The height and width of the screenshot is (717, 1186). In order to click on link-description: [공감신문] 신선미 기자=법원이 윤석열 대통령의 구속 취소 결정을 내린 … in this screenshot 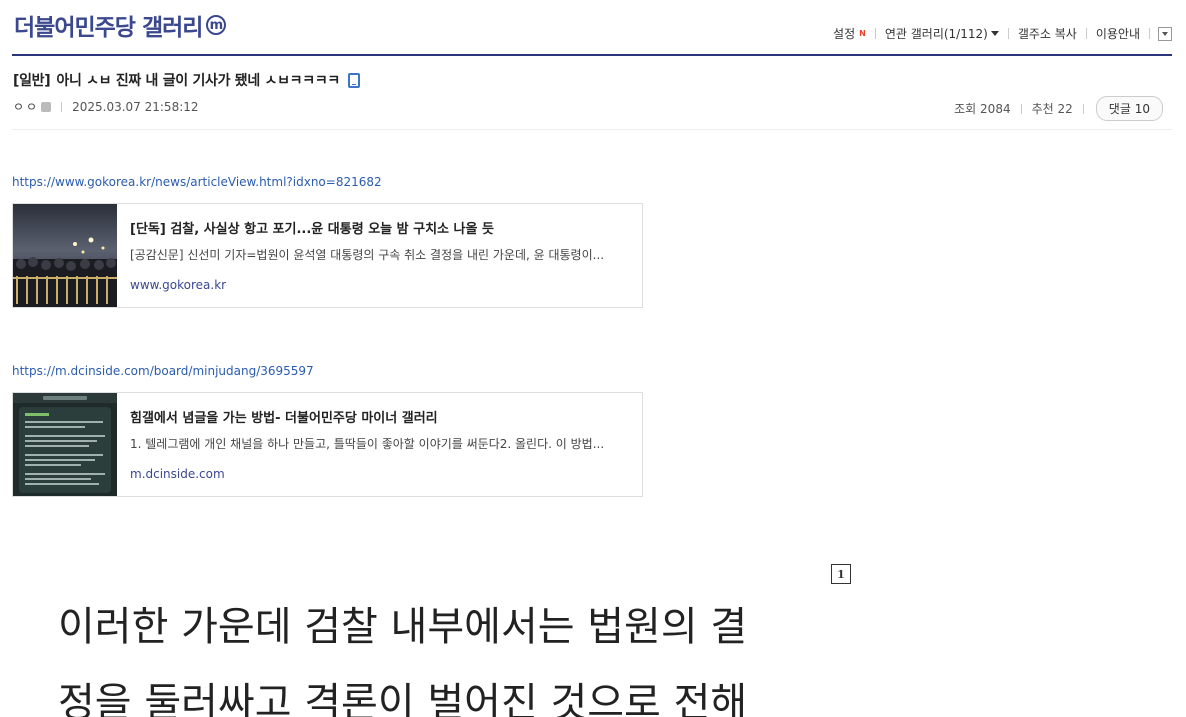, I will do `click(380, 254)`.